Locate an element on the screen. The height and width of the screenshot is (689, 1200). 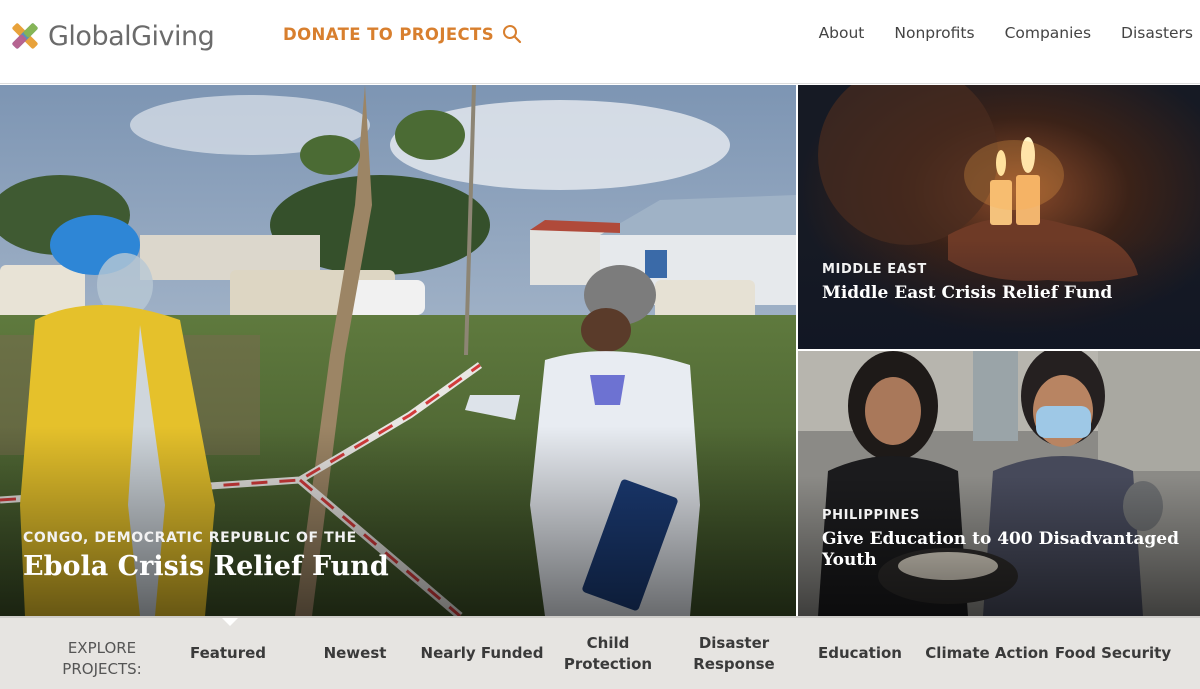
globalgiving-logo: GlobalGiving is located at coordinates (111, 36).